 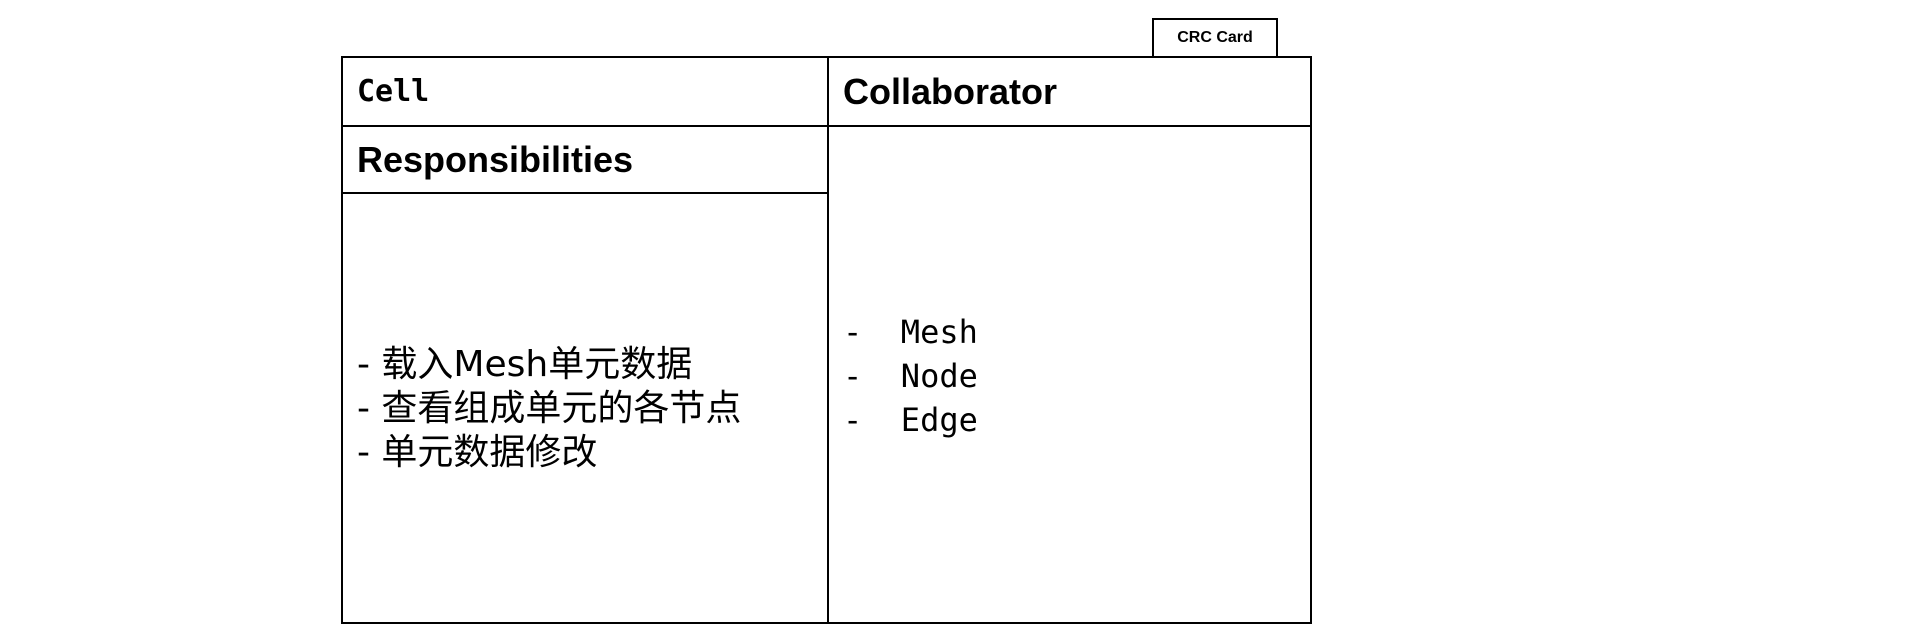 What do you see at coordinates (910, 419) in the screenshot?
I see `collaborator-item: - Edge` at bounding box center [910, 419].